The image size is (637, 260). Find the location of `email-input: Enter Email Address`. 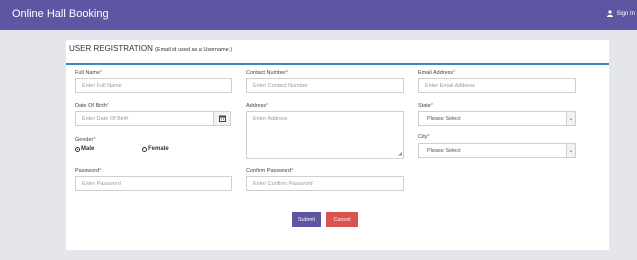

email-input: Enter Email Address is located at coordinates (497, 85).